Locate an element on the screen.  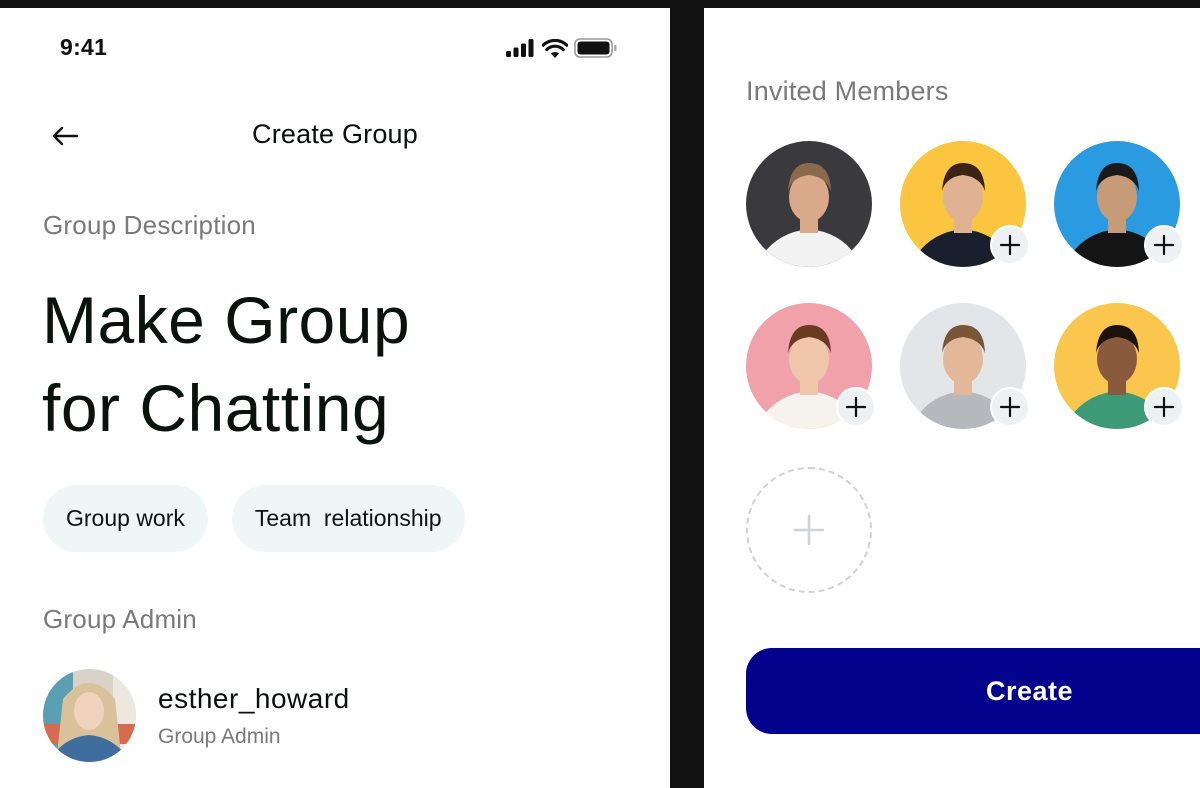
title-line-2: for Chatting is located at coordinates (216, 408).